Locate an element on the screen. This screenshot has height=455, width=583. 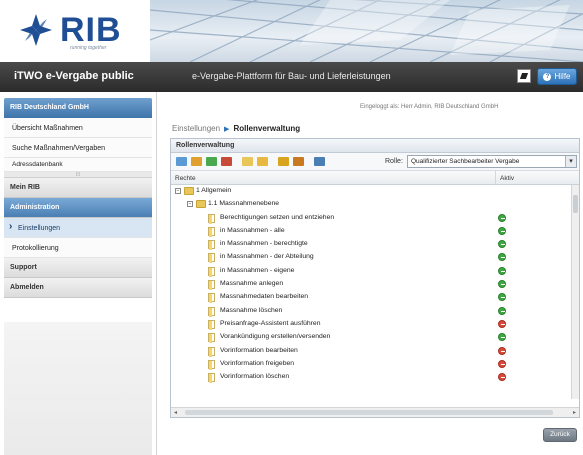
tree-permission-row: Vorankündigung erstellen/versenden is located at coordinates (375, 337).